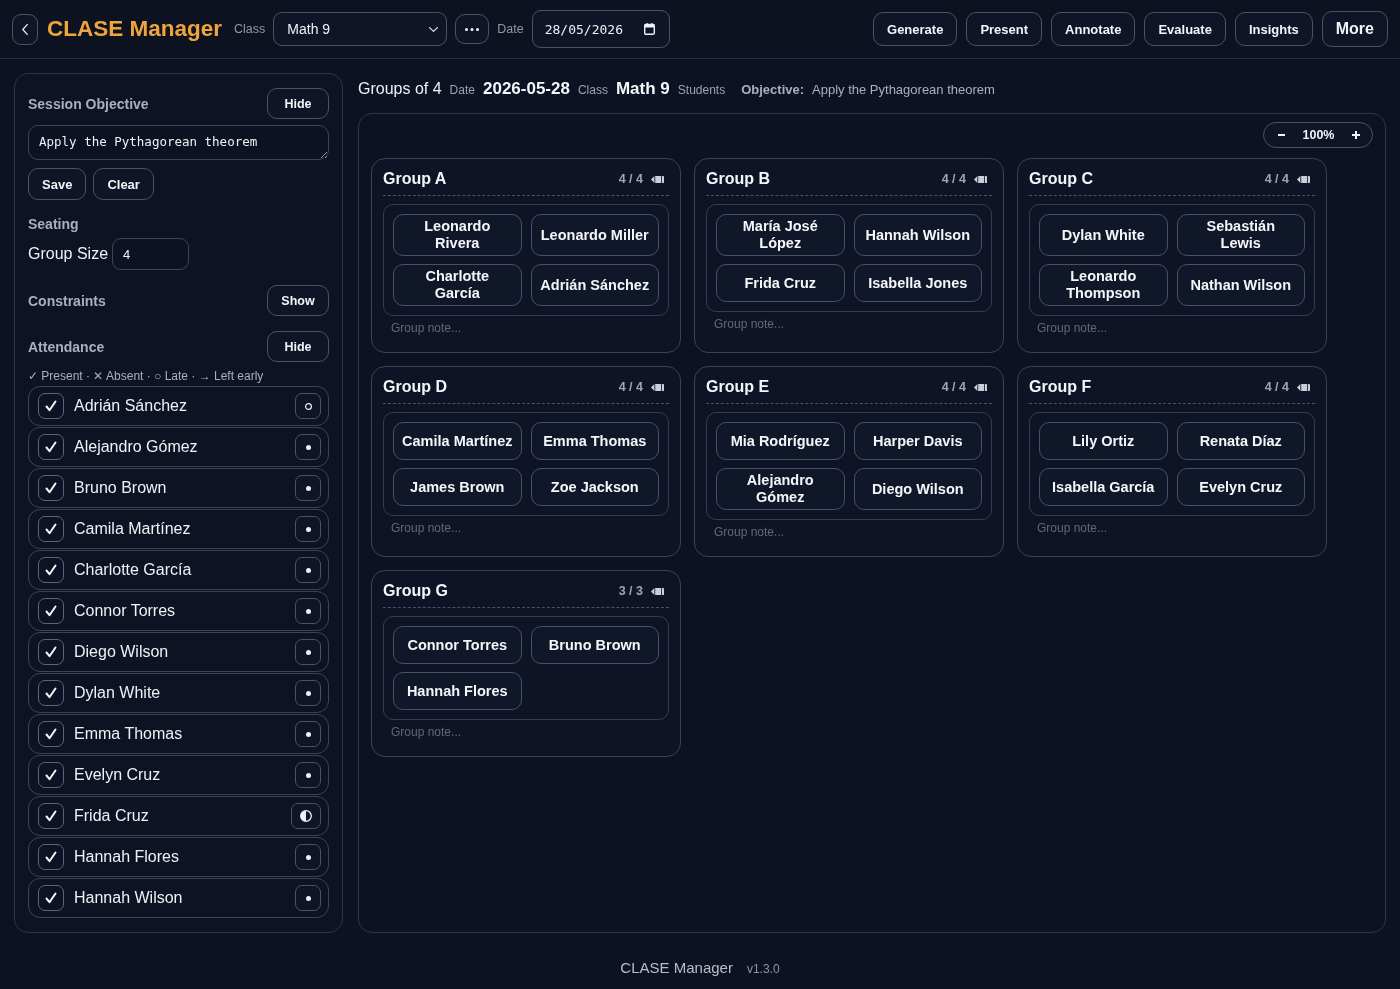 The width and height of the screenshot is (1400, 989). Describe the element at coordinates (57, 184) in the screenshot. I see `objective-button: Save` at that location.